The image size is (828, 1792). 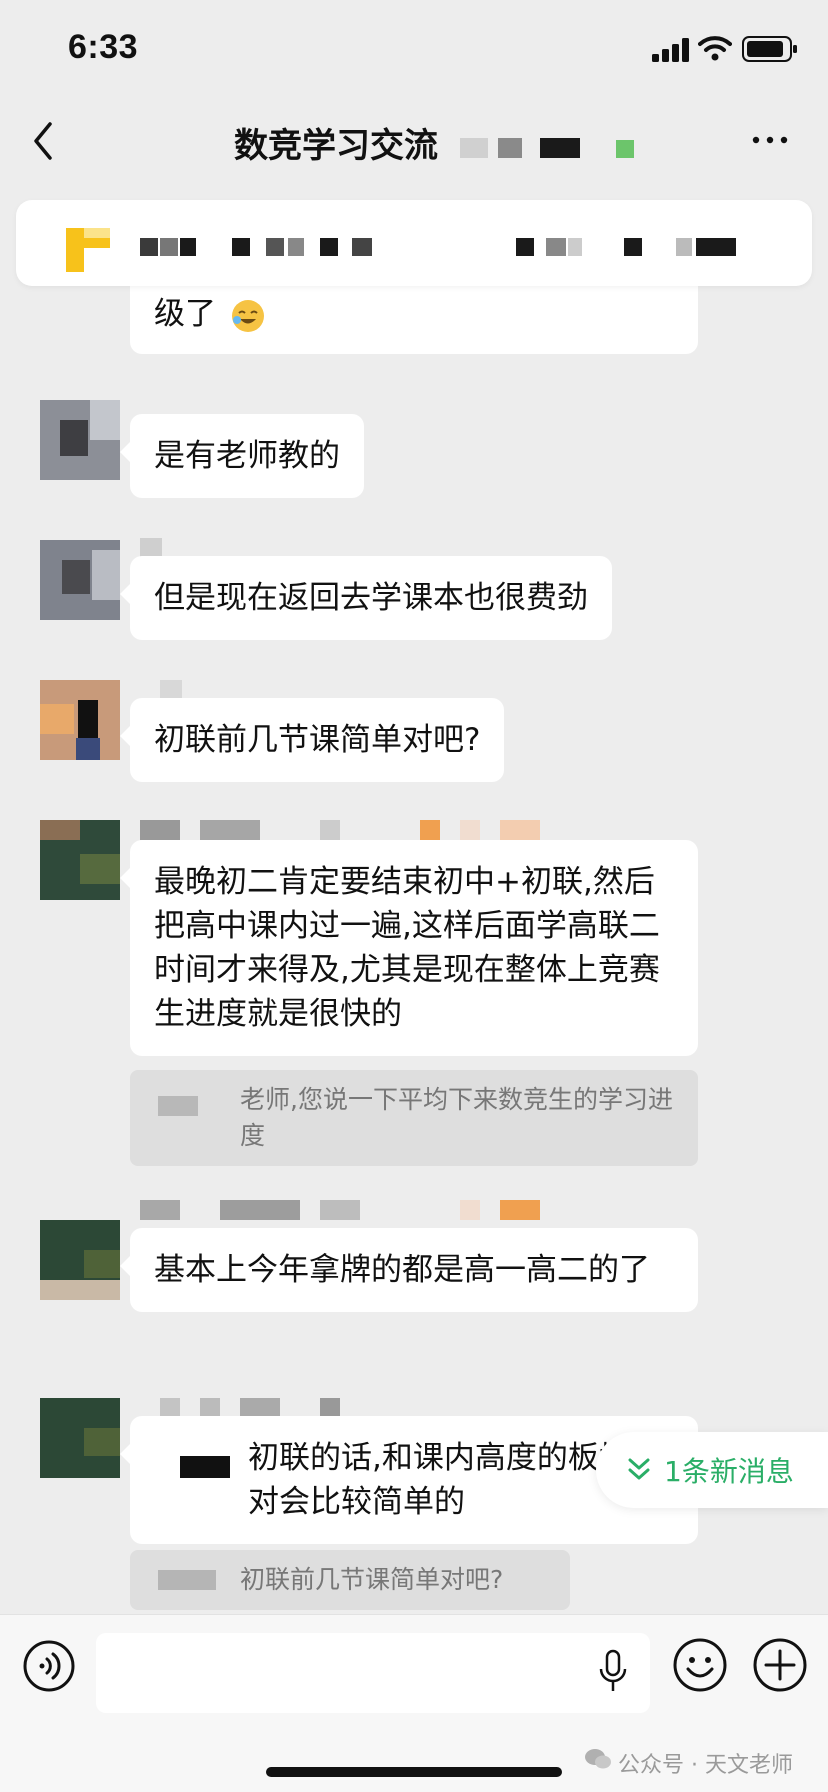 What do you see at coordinates (402, 1270) in the screenshot?
I see `message-text: 基本上今年拿牌的都是高一高二的了` at bounding box center [402, 1270].